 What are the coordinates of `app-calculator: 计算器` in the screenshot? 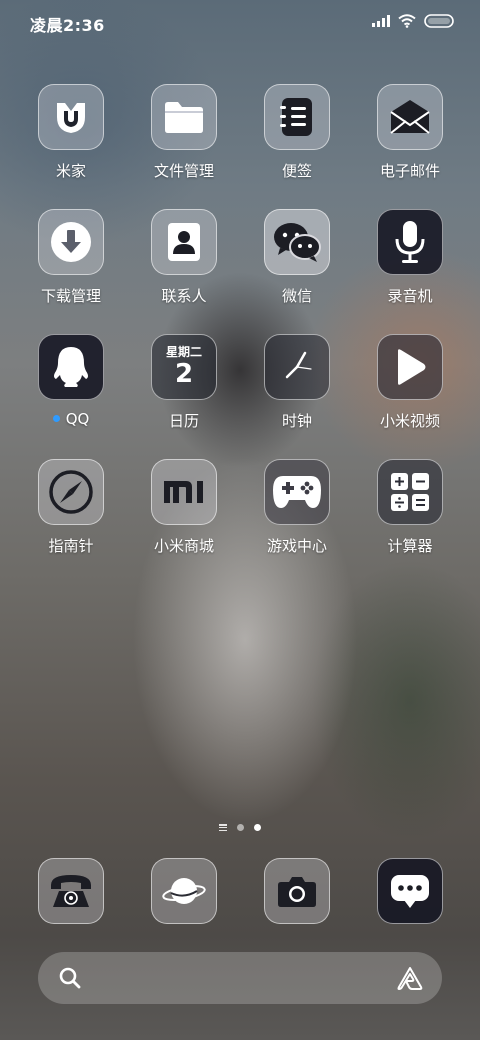 It's located at (410, 507).